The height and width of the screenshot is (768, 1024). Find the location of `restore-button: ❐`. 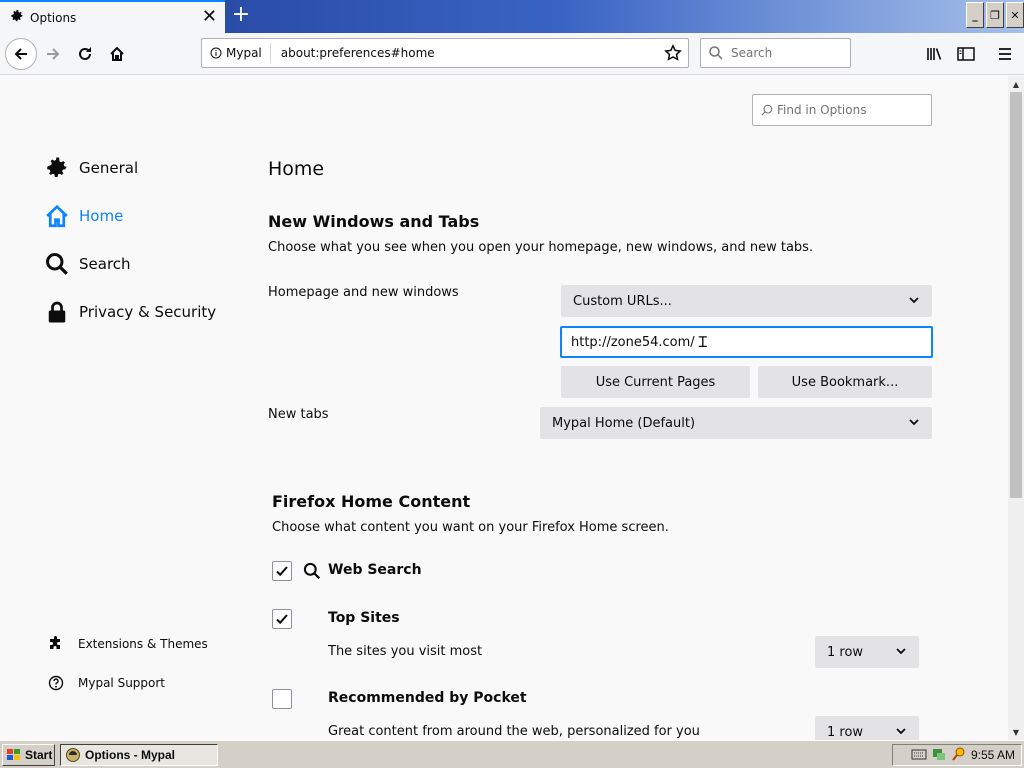

restore-button: ❐ is located at coordinates (995, 15).